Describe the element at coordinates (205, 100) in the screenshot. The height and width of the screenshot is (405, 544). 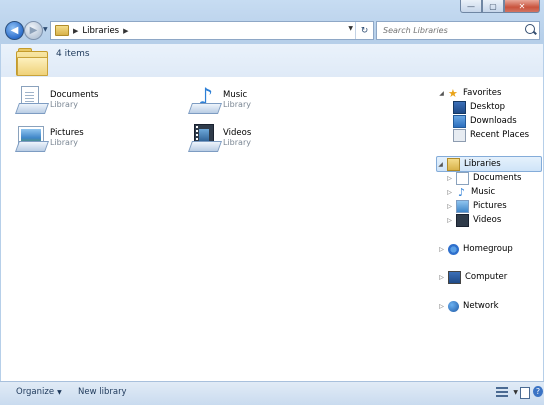
I see `music-library-icon: ♪` at that location.